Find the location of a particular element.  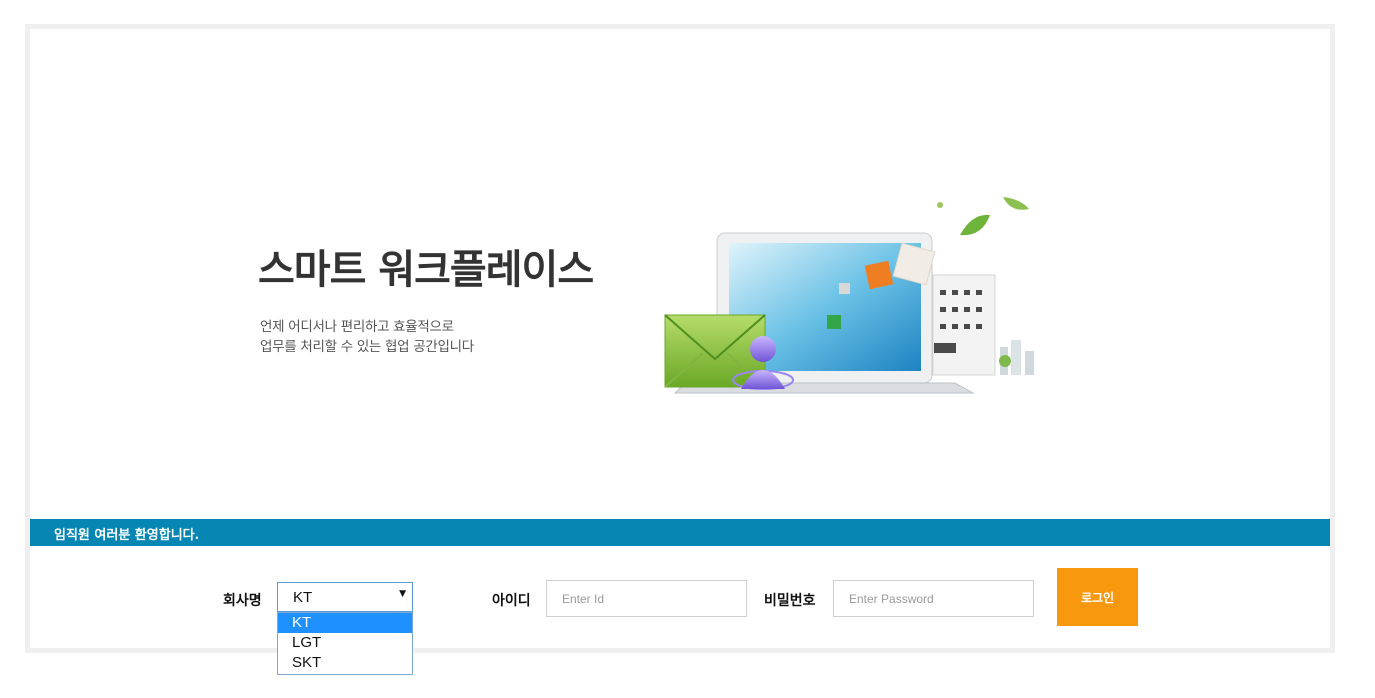

hero-illustration is located at coordinates (849, 295).